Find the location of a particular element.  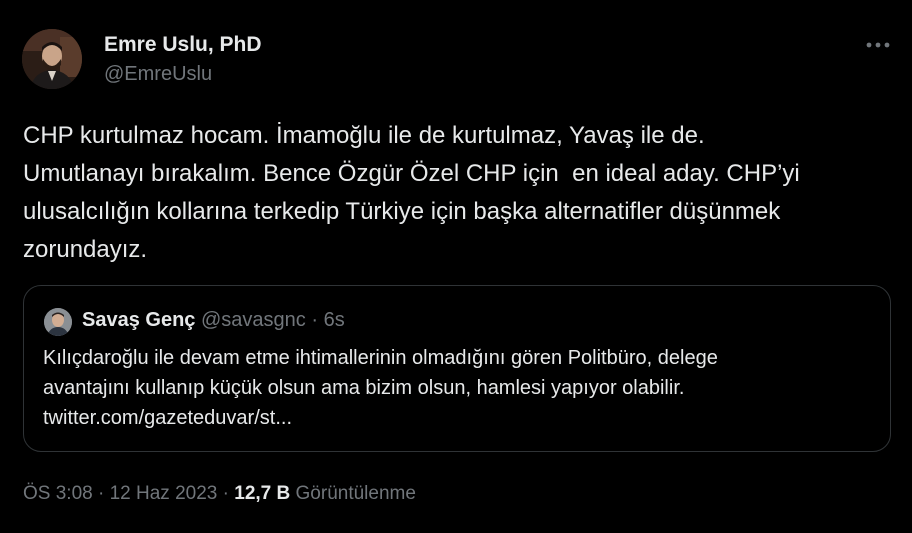

quoted-timestamp: 6s is located at coordinates (334, 320).